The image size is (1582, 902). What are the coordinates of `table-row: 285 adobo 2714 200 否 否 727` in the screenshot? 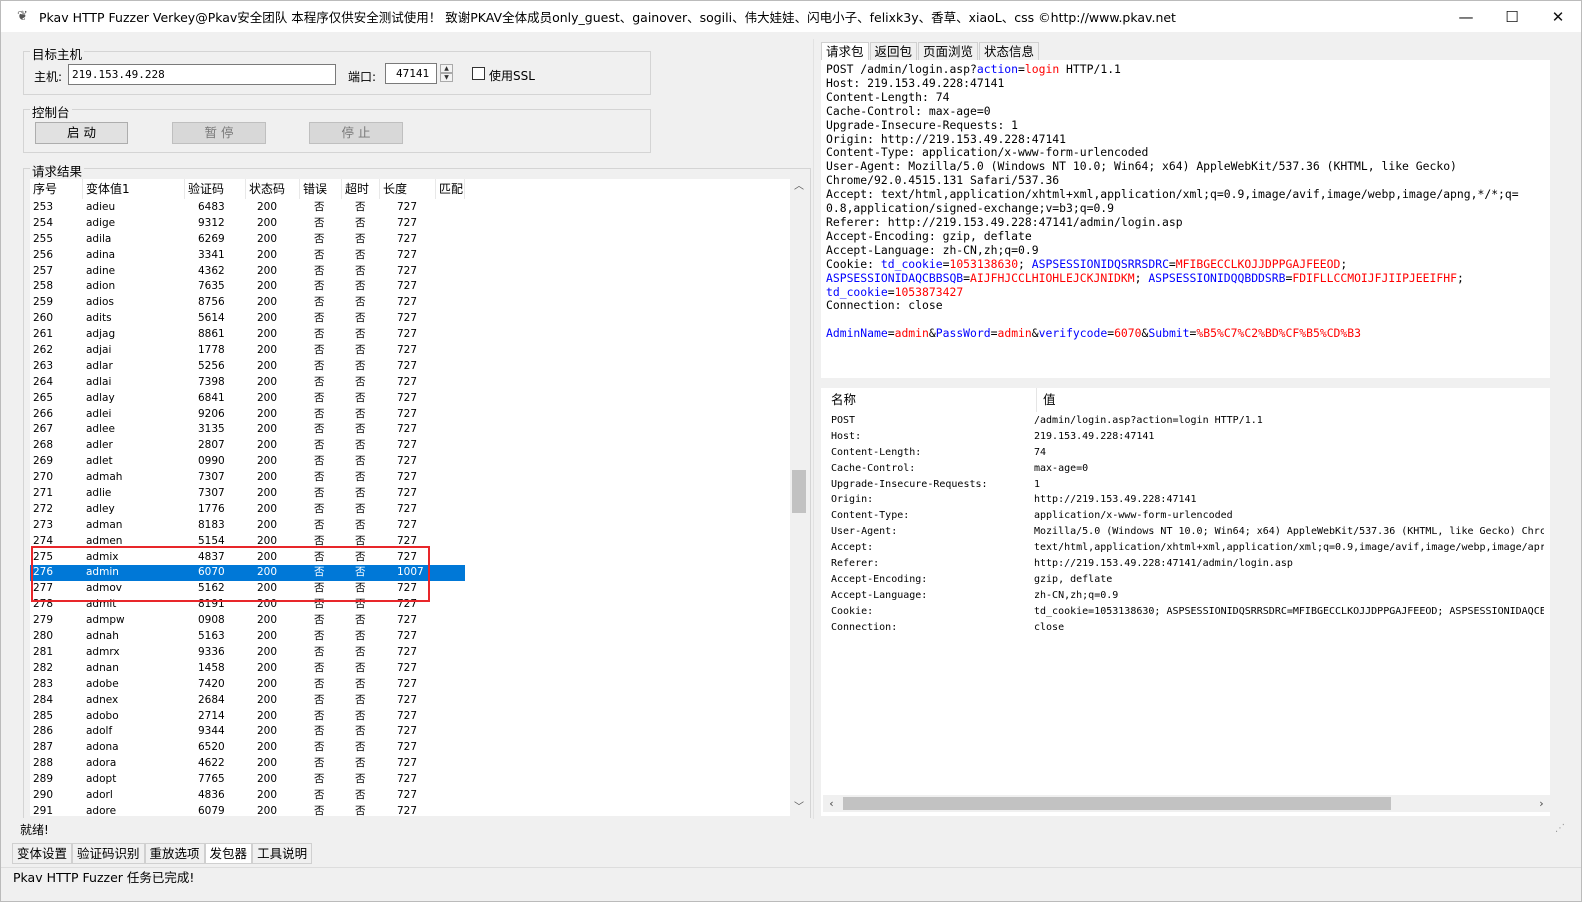 It's located at (247, 717).